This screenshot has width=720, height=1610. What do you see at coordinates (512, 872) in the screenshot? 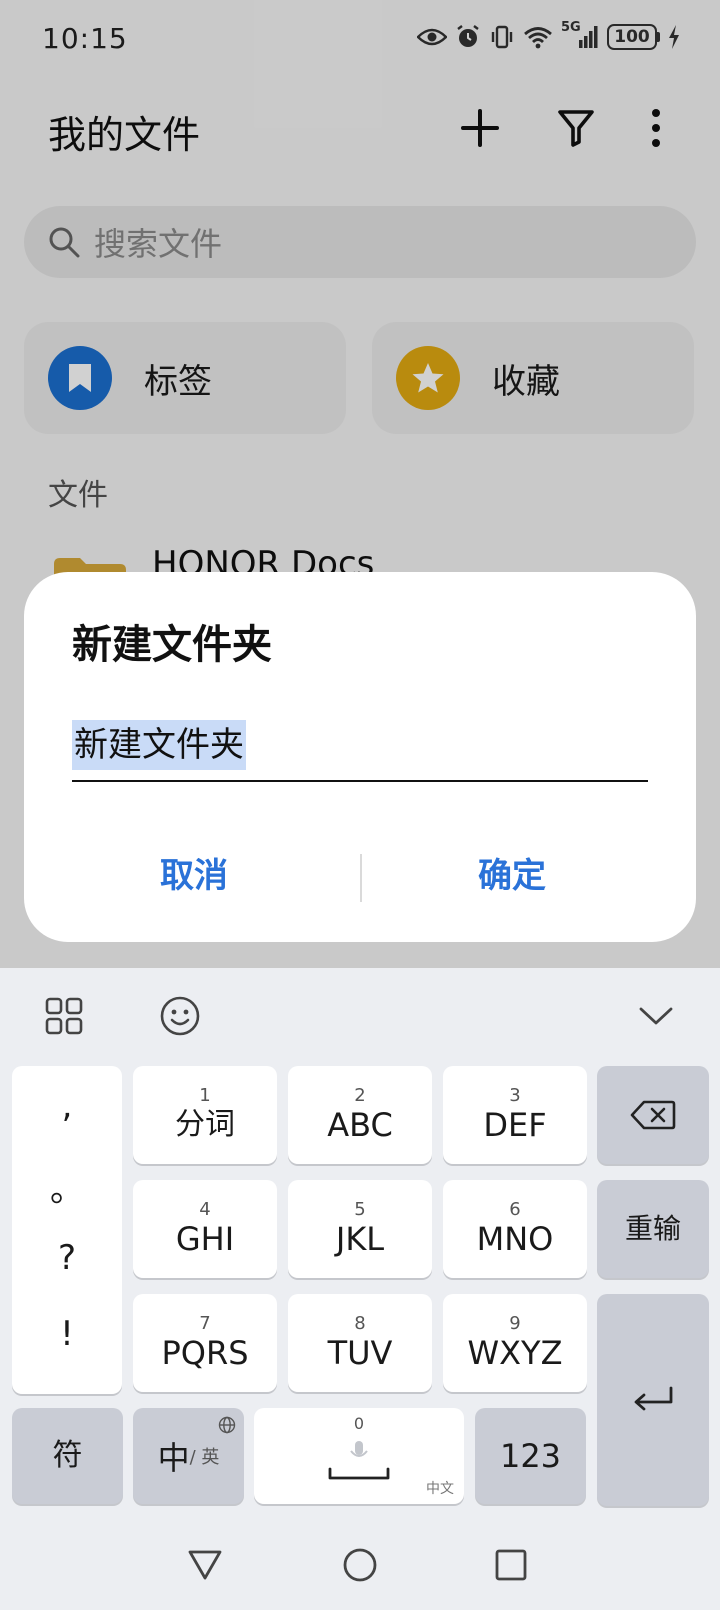
I see `confirm-button: 确定` at bounding box center [512, 872].